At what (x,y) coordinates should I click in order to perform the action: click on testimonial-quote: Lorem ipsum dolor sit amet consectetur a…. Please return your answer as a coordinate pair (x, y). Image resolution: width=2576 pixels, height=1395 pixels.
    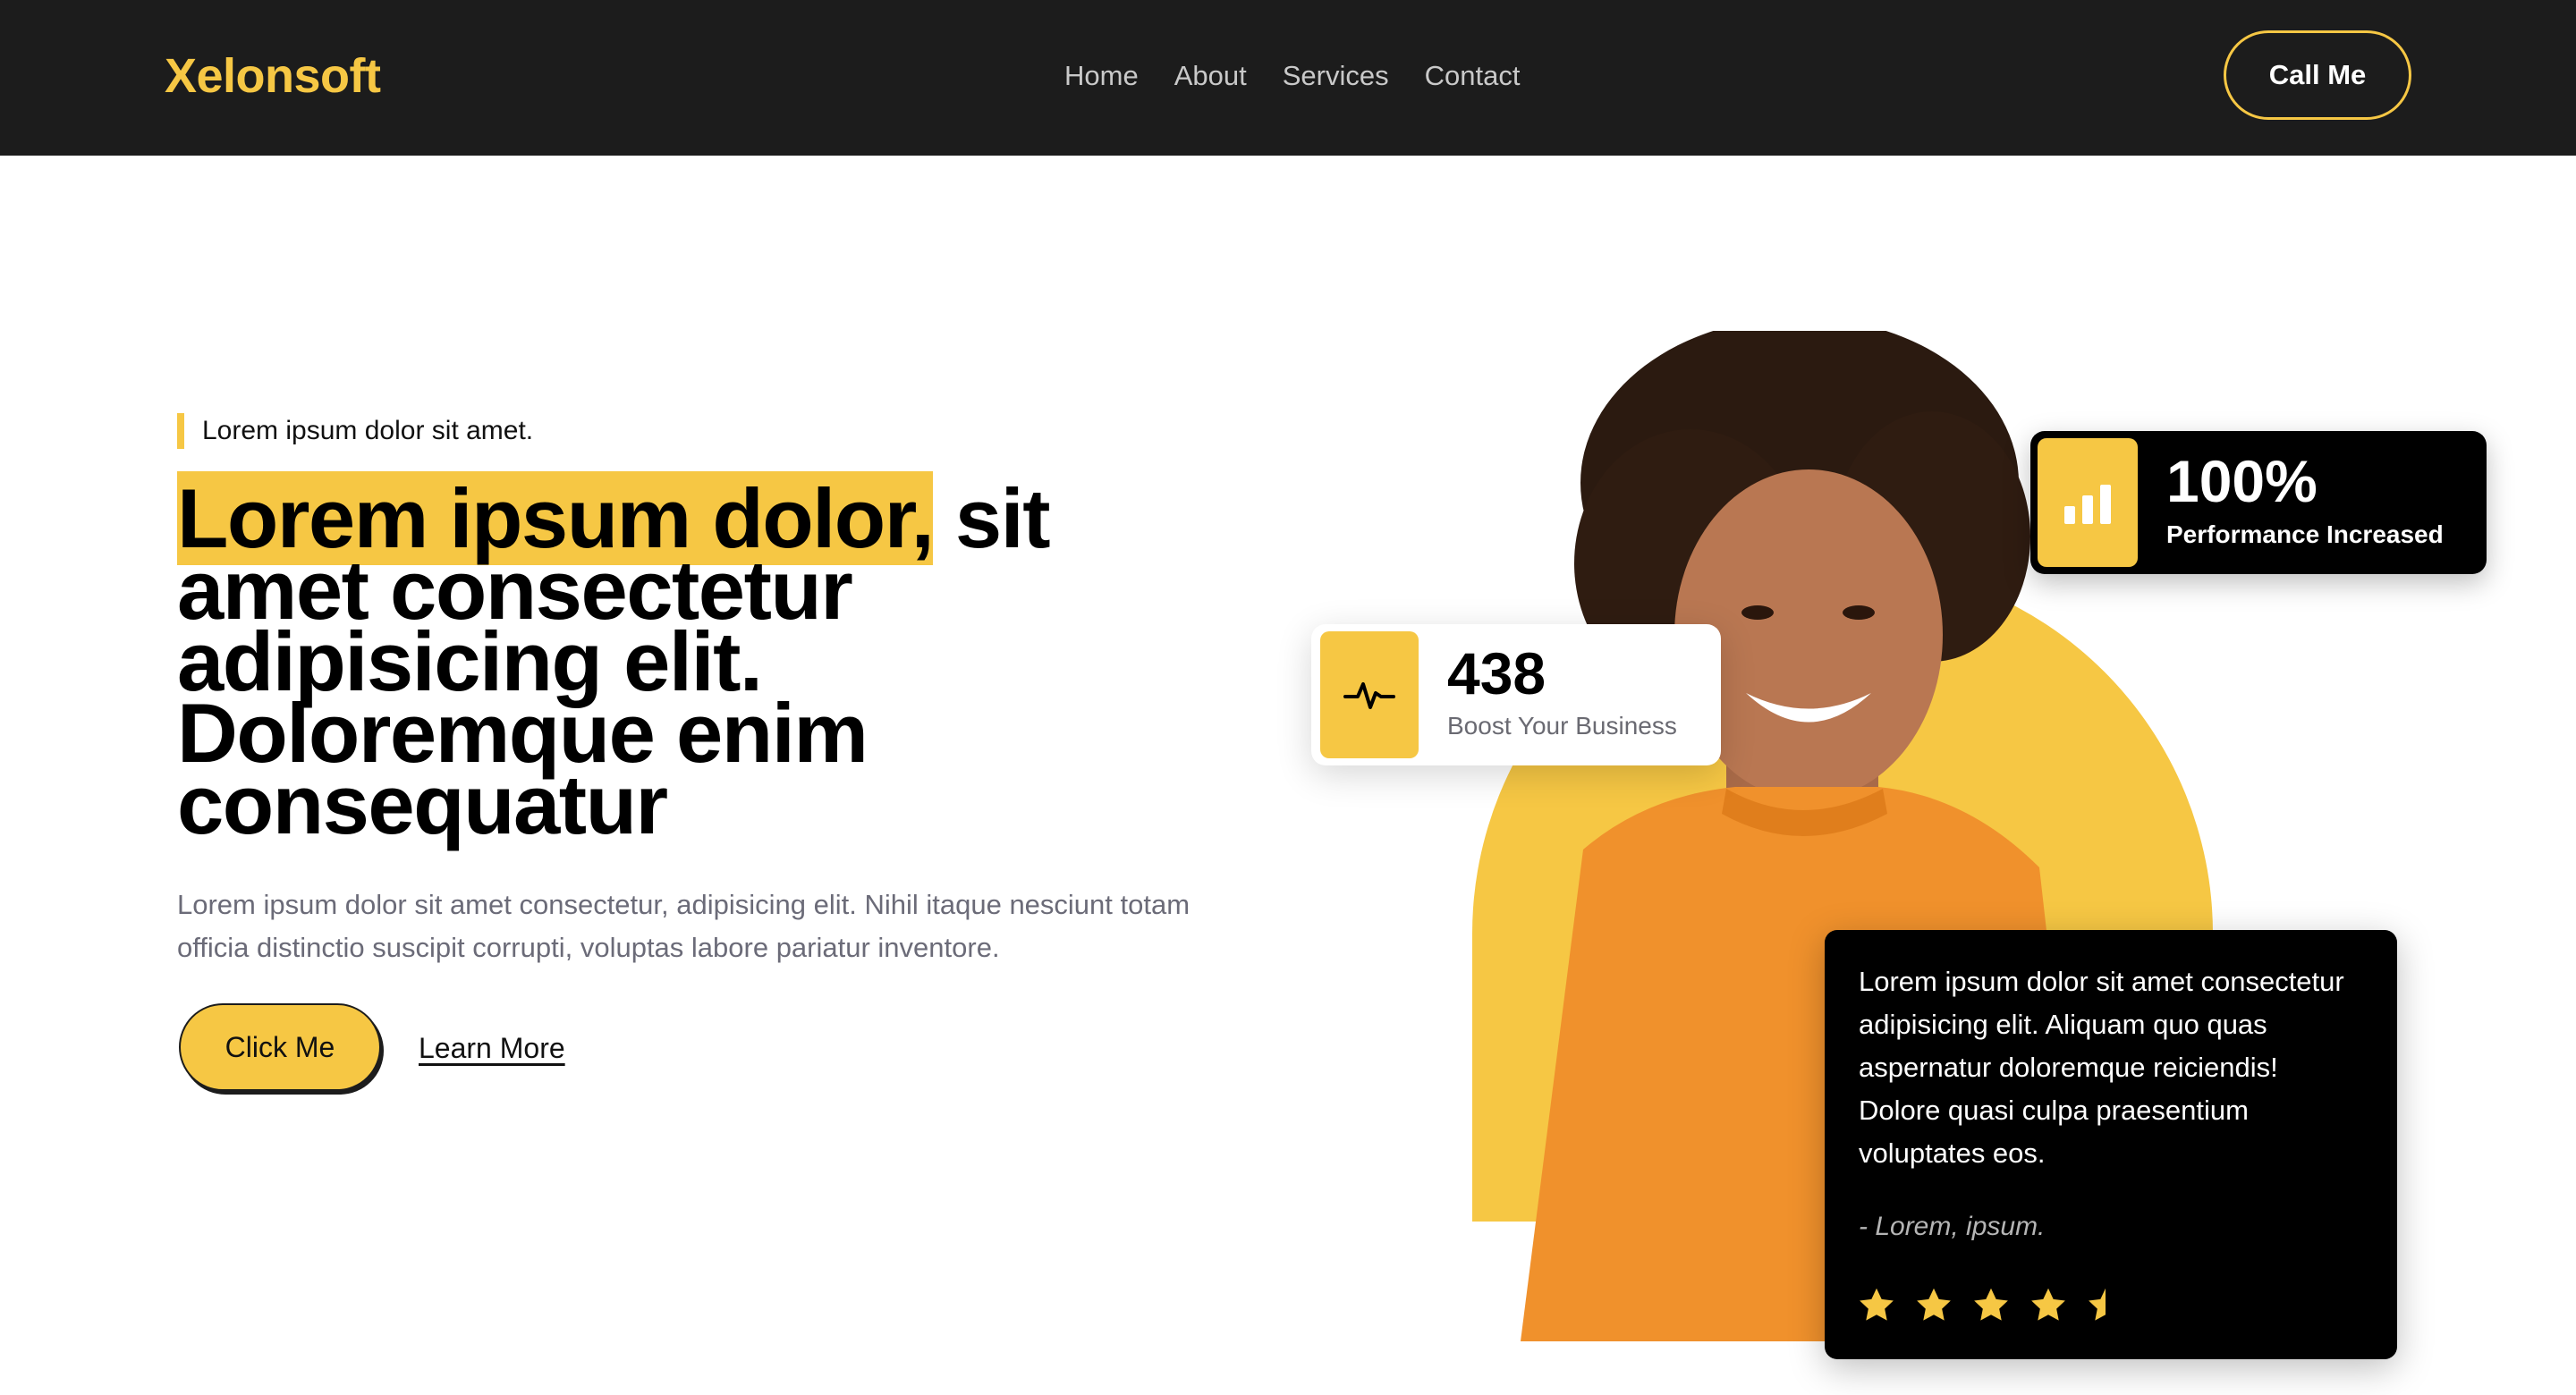
    Looking at the image, I should click on (2101, 1067).